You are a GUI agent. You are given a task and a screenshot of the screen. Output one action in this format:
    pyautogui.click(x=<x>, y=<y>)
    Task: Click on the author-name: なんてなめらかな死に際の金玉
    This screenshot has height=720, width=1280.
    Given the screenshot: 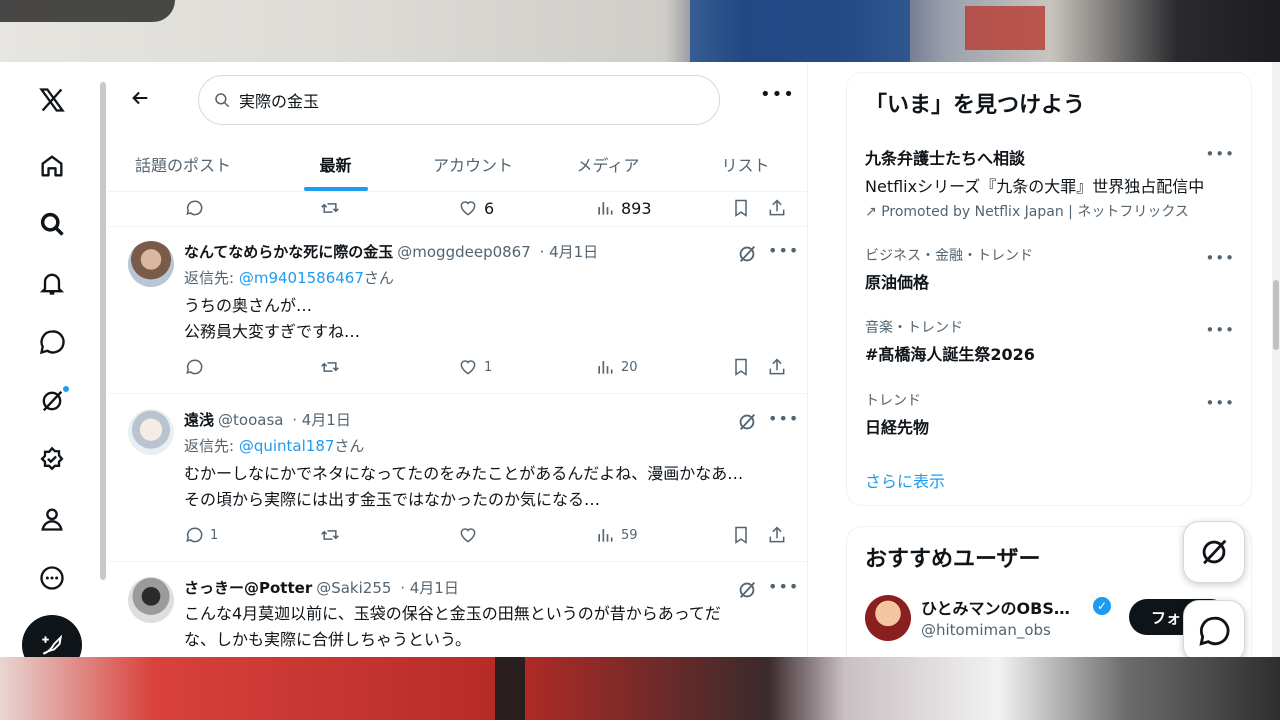 What is the action you would take?
    pyautogui.click(x=288, y=252)
    